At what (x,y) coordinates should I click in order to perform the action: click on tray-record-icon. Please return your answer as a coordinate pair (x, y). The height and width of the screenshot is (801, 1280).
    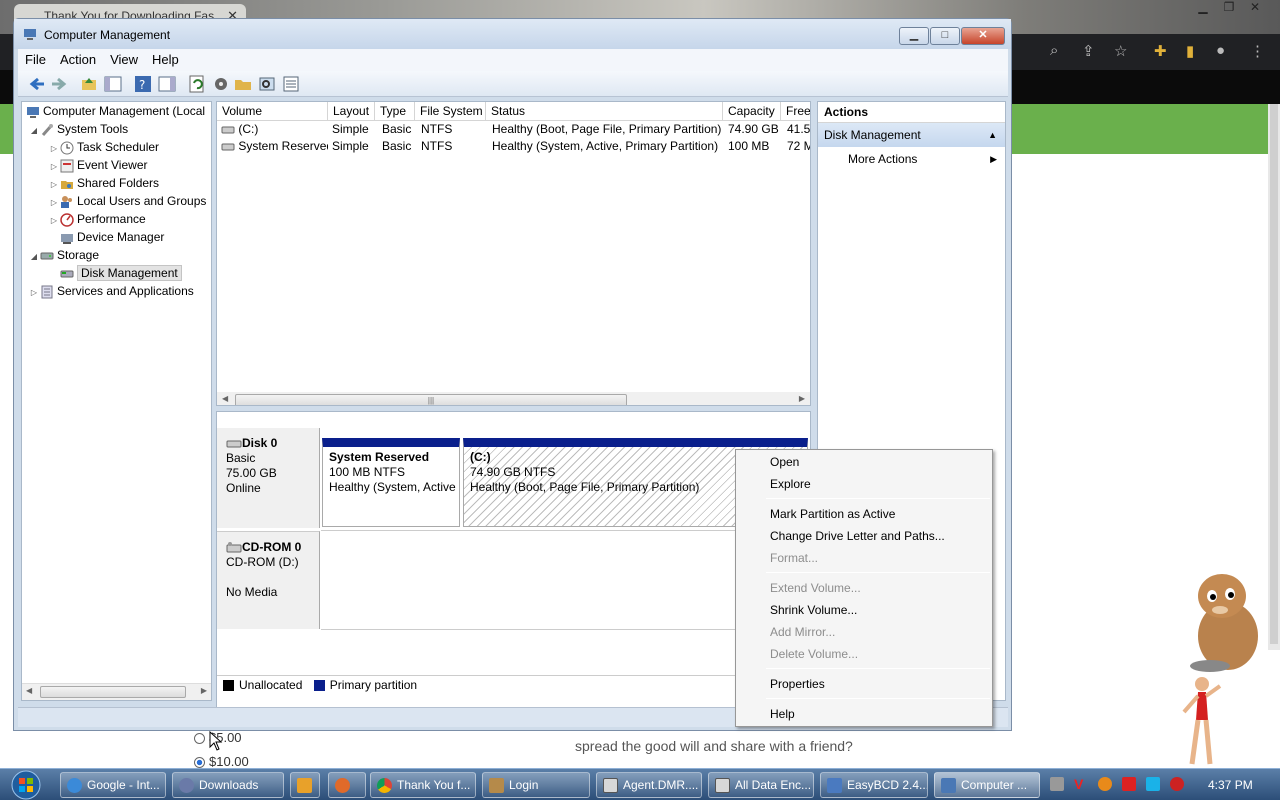
    Looking at the image, I should click on (1177, 784).